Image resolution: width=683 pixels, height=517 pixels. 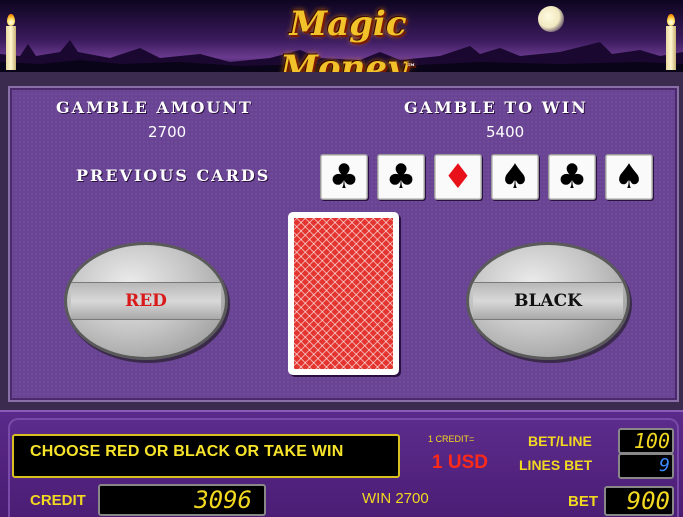 I want to click on card-back-pattern, so click(x=343, y=293).